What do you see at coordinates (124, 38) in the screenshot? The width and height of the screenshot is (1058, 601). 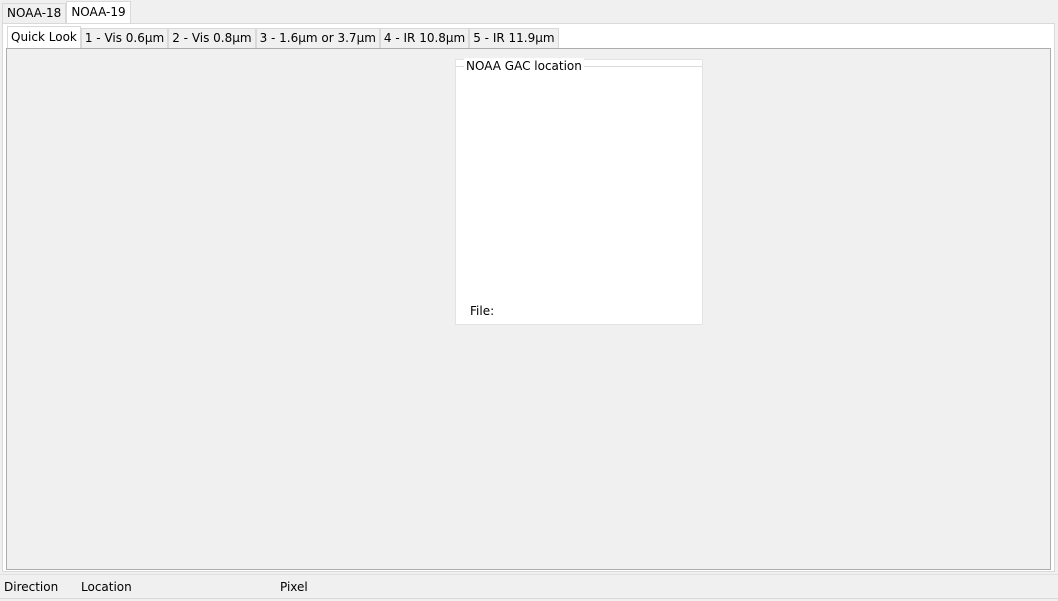 I see `tab-band-1-vis-06: 1 - Vis 0.6µm` at bounding box center [124, 38].